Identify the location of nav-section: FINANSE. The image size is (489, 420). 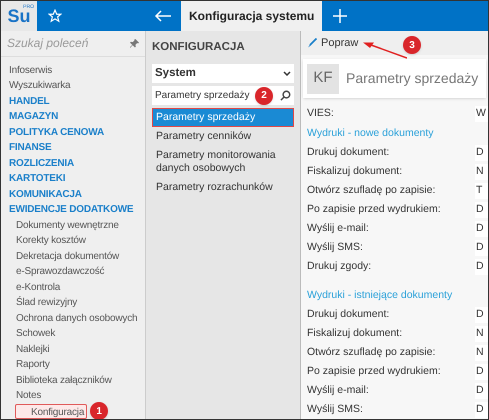
(27, 148).